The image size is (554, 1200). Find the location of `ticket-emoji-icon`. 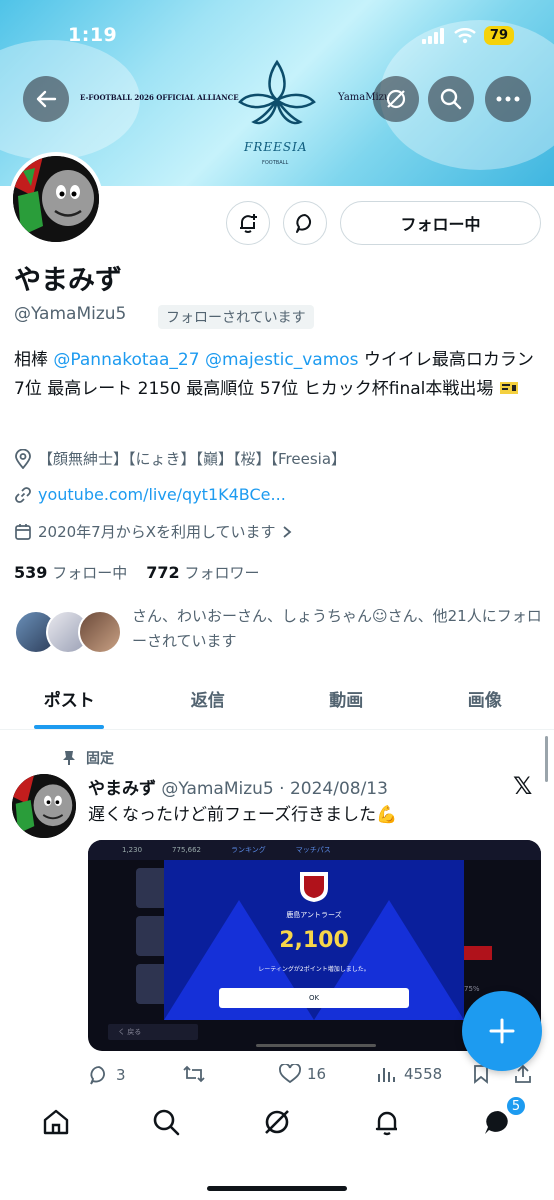

ticket-emoji-icon is located at coordinates (508, 388).